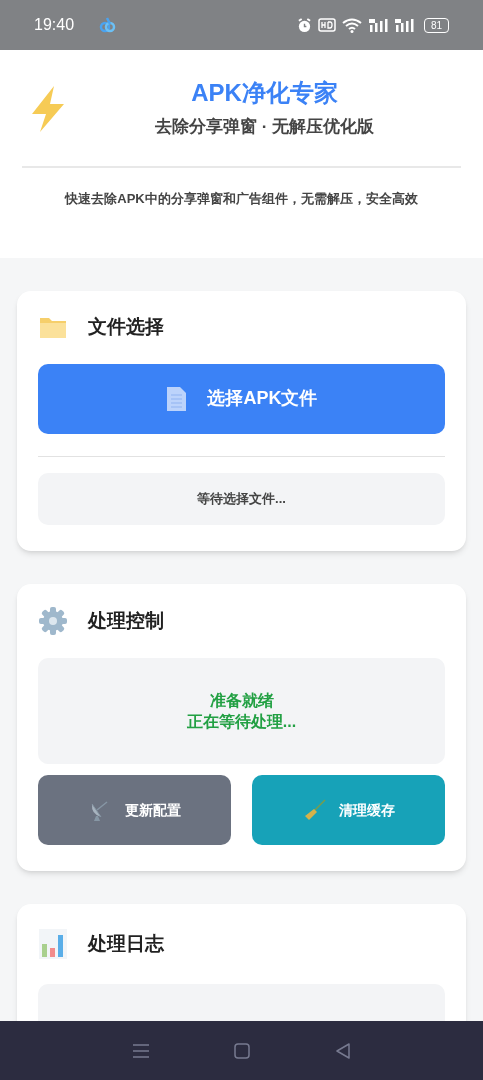 This screenshot has height=1080, width=483. What do you see at coordinates (326, 25) in the screenshot?
I see `hd-icon` at bounding box center [326, 25].